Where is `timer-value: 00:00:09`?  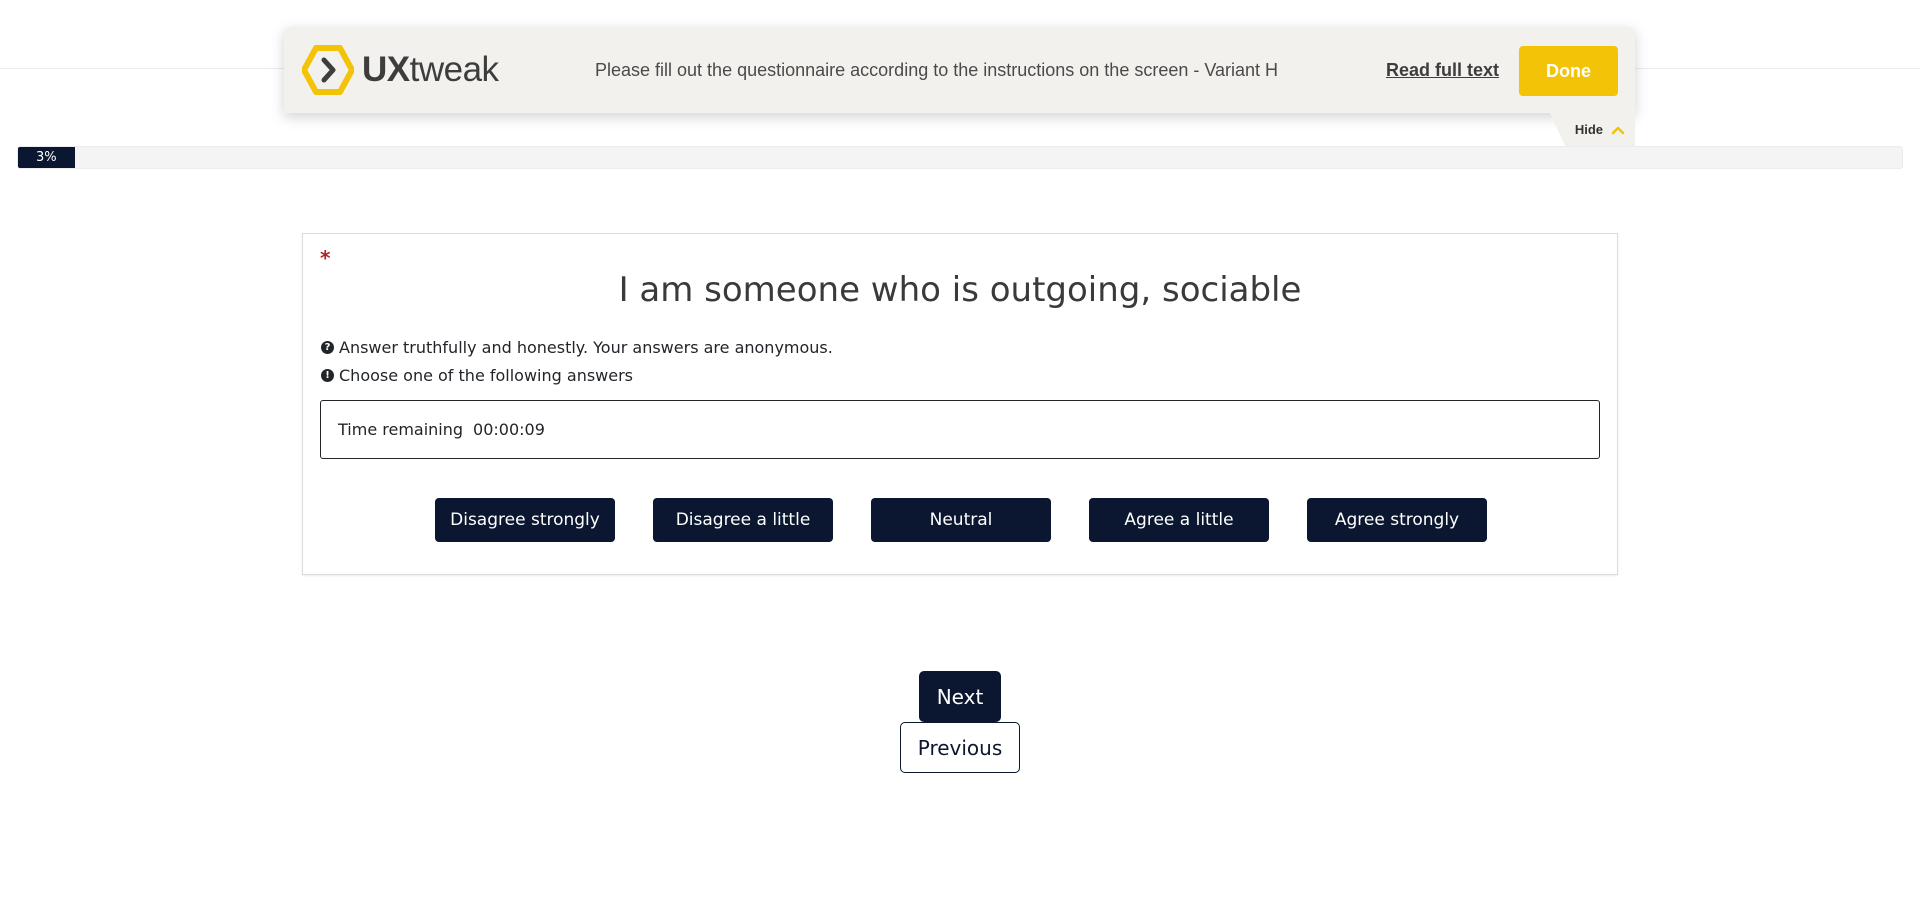
timer-value: 00:00:09 is located at coordinates (509, 429).